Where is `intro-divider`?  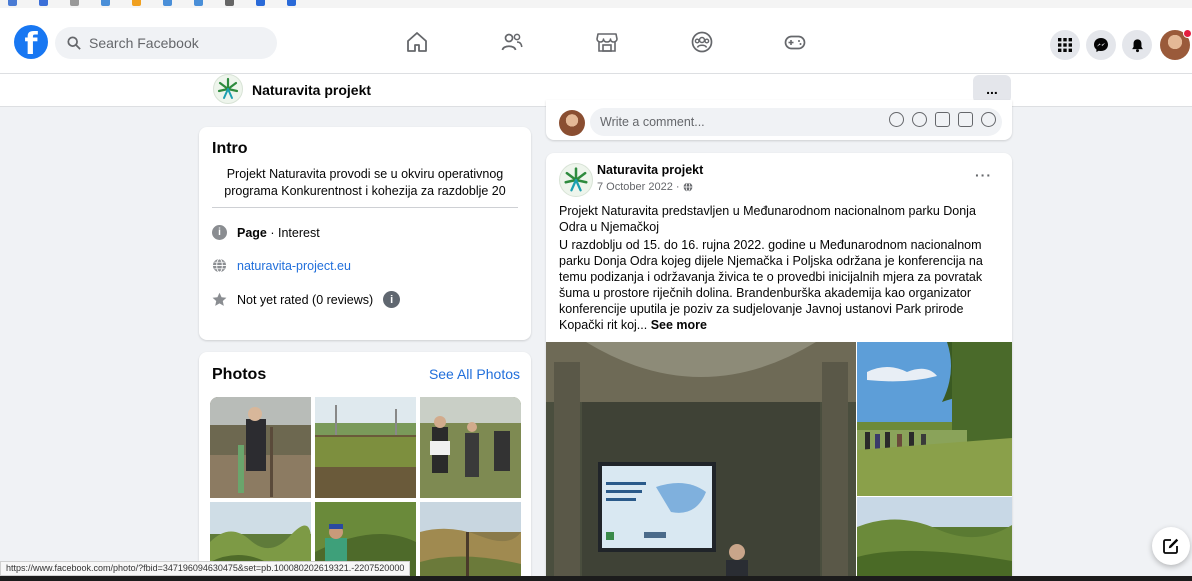 intro-divider is located at coordinates (365, 207).